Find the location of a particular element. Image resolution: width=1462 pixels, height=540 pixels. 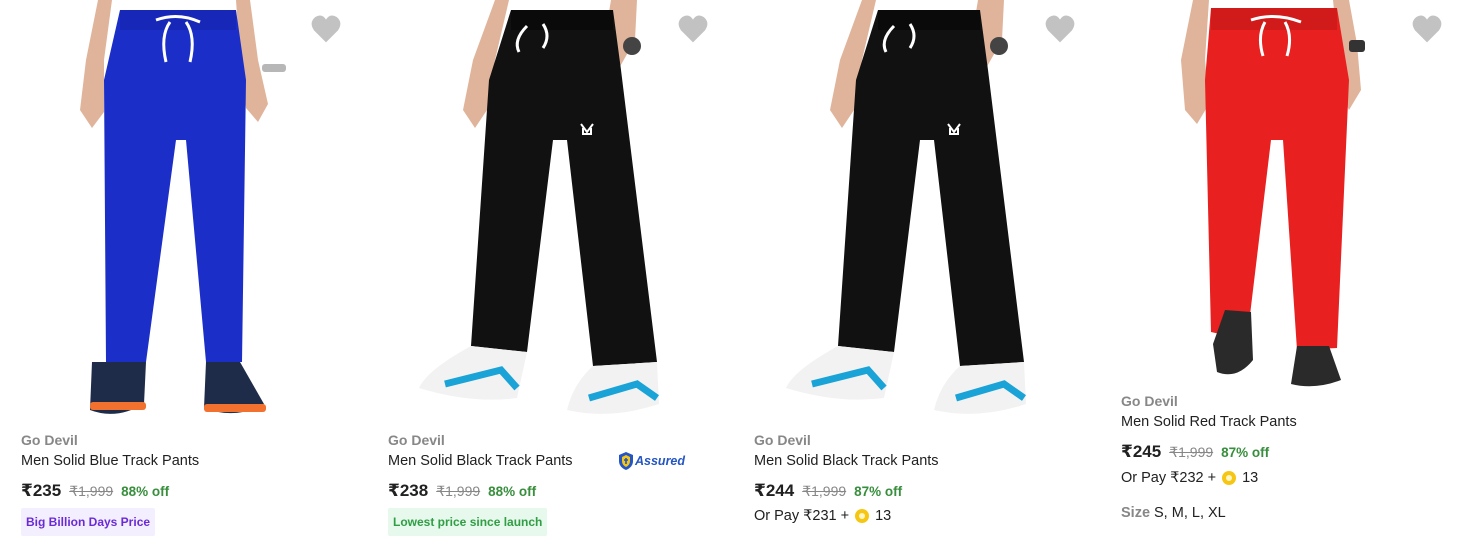

selling-price: ₹235 is located at coordinates (41, 490).